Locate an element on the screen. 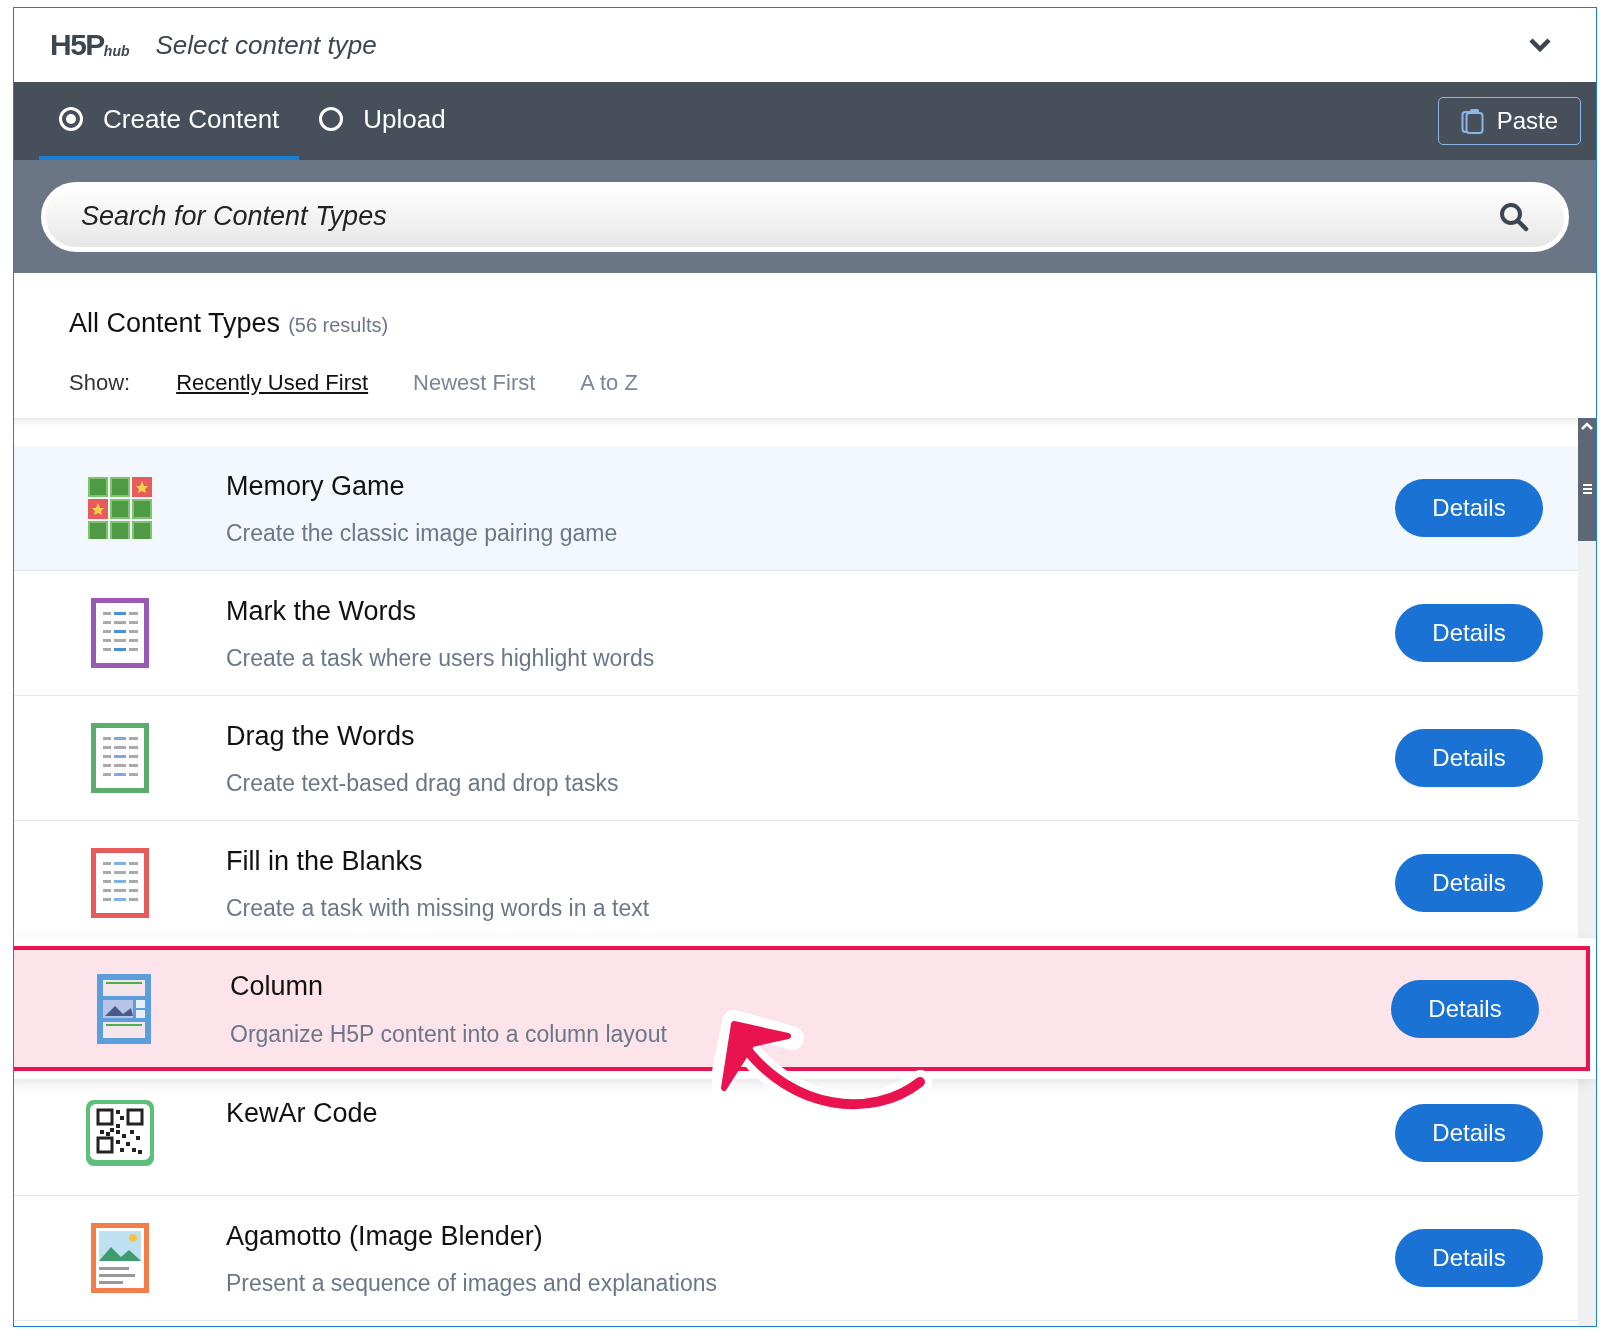 The image size is (1619, 1341). results-heading: All Content Types is located at coordinates (175, 323).